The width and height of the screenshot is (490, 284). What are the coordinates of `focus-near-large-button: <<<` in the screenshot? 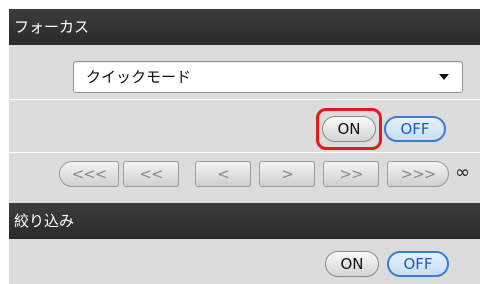 It's located at (89, 174).